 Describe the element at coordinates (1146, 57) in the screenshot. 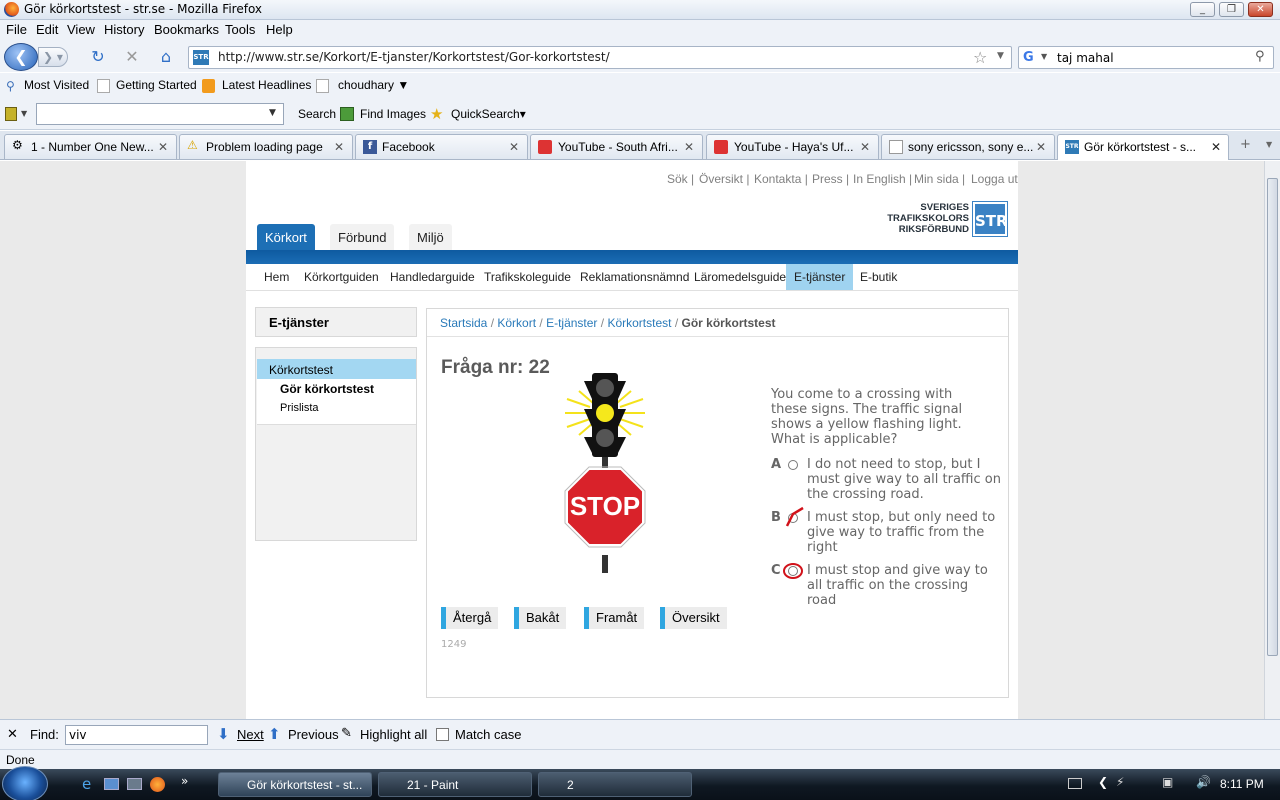

I see `search-bar: G ▼ taj mahal ⚲` at that location.